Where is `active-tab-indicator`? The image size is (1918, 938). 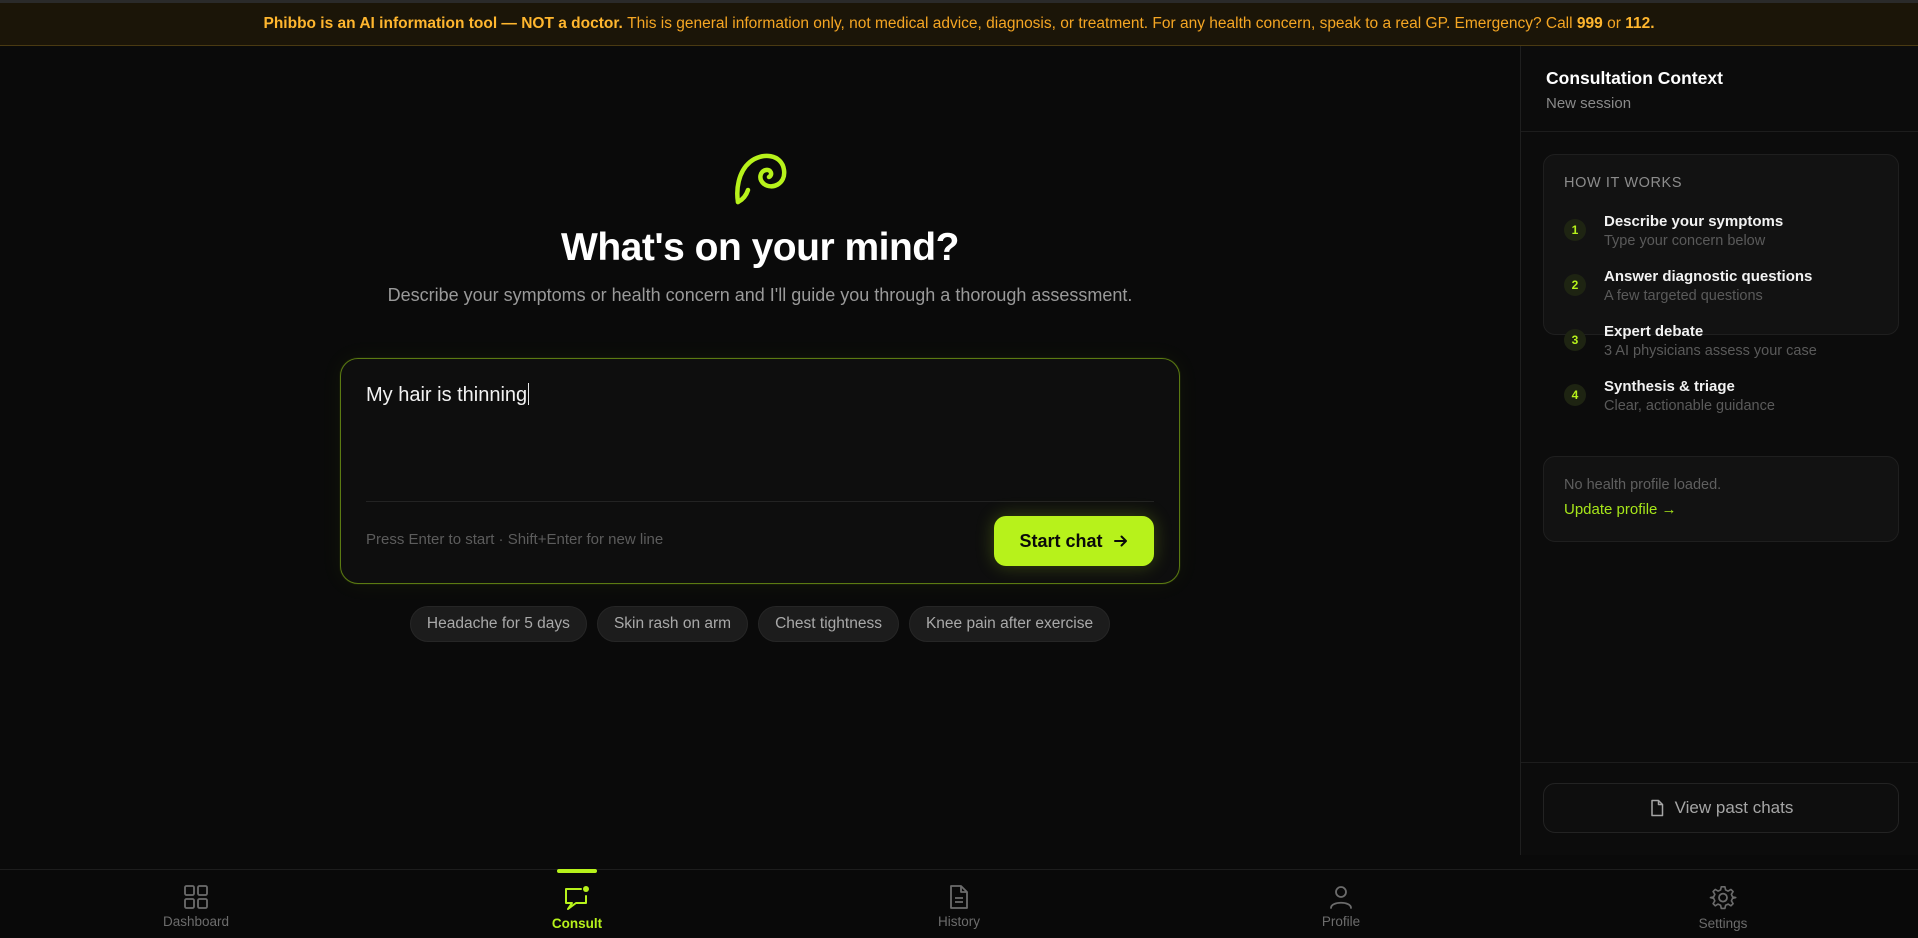
active-tab-indicator is located at coordinates (577, 871).